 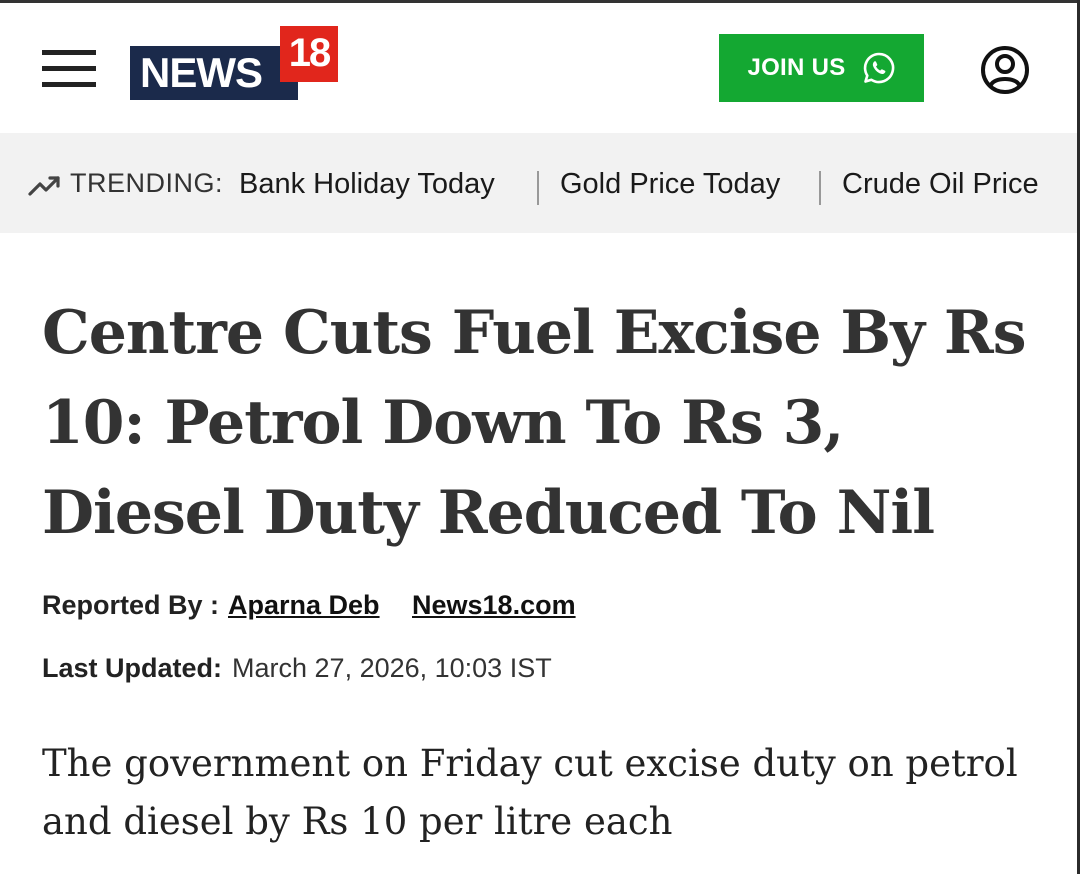 I want to click on last-updated: Last Updated: March 27, 2026, 10:03 IST, so click(x=297, y=668).